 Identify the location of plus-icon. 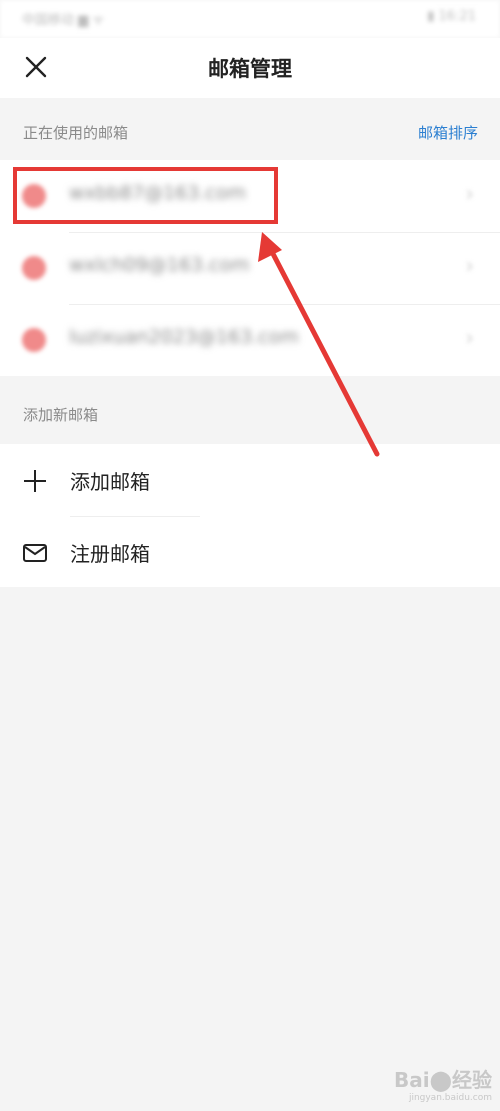
(35, 481).